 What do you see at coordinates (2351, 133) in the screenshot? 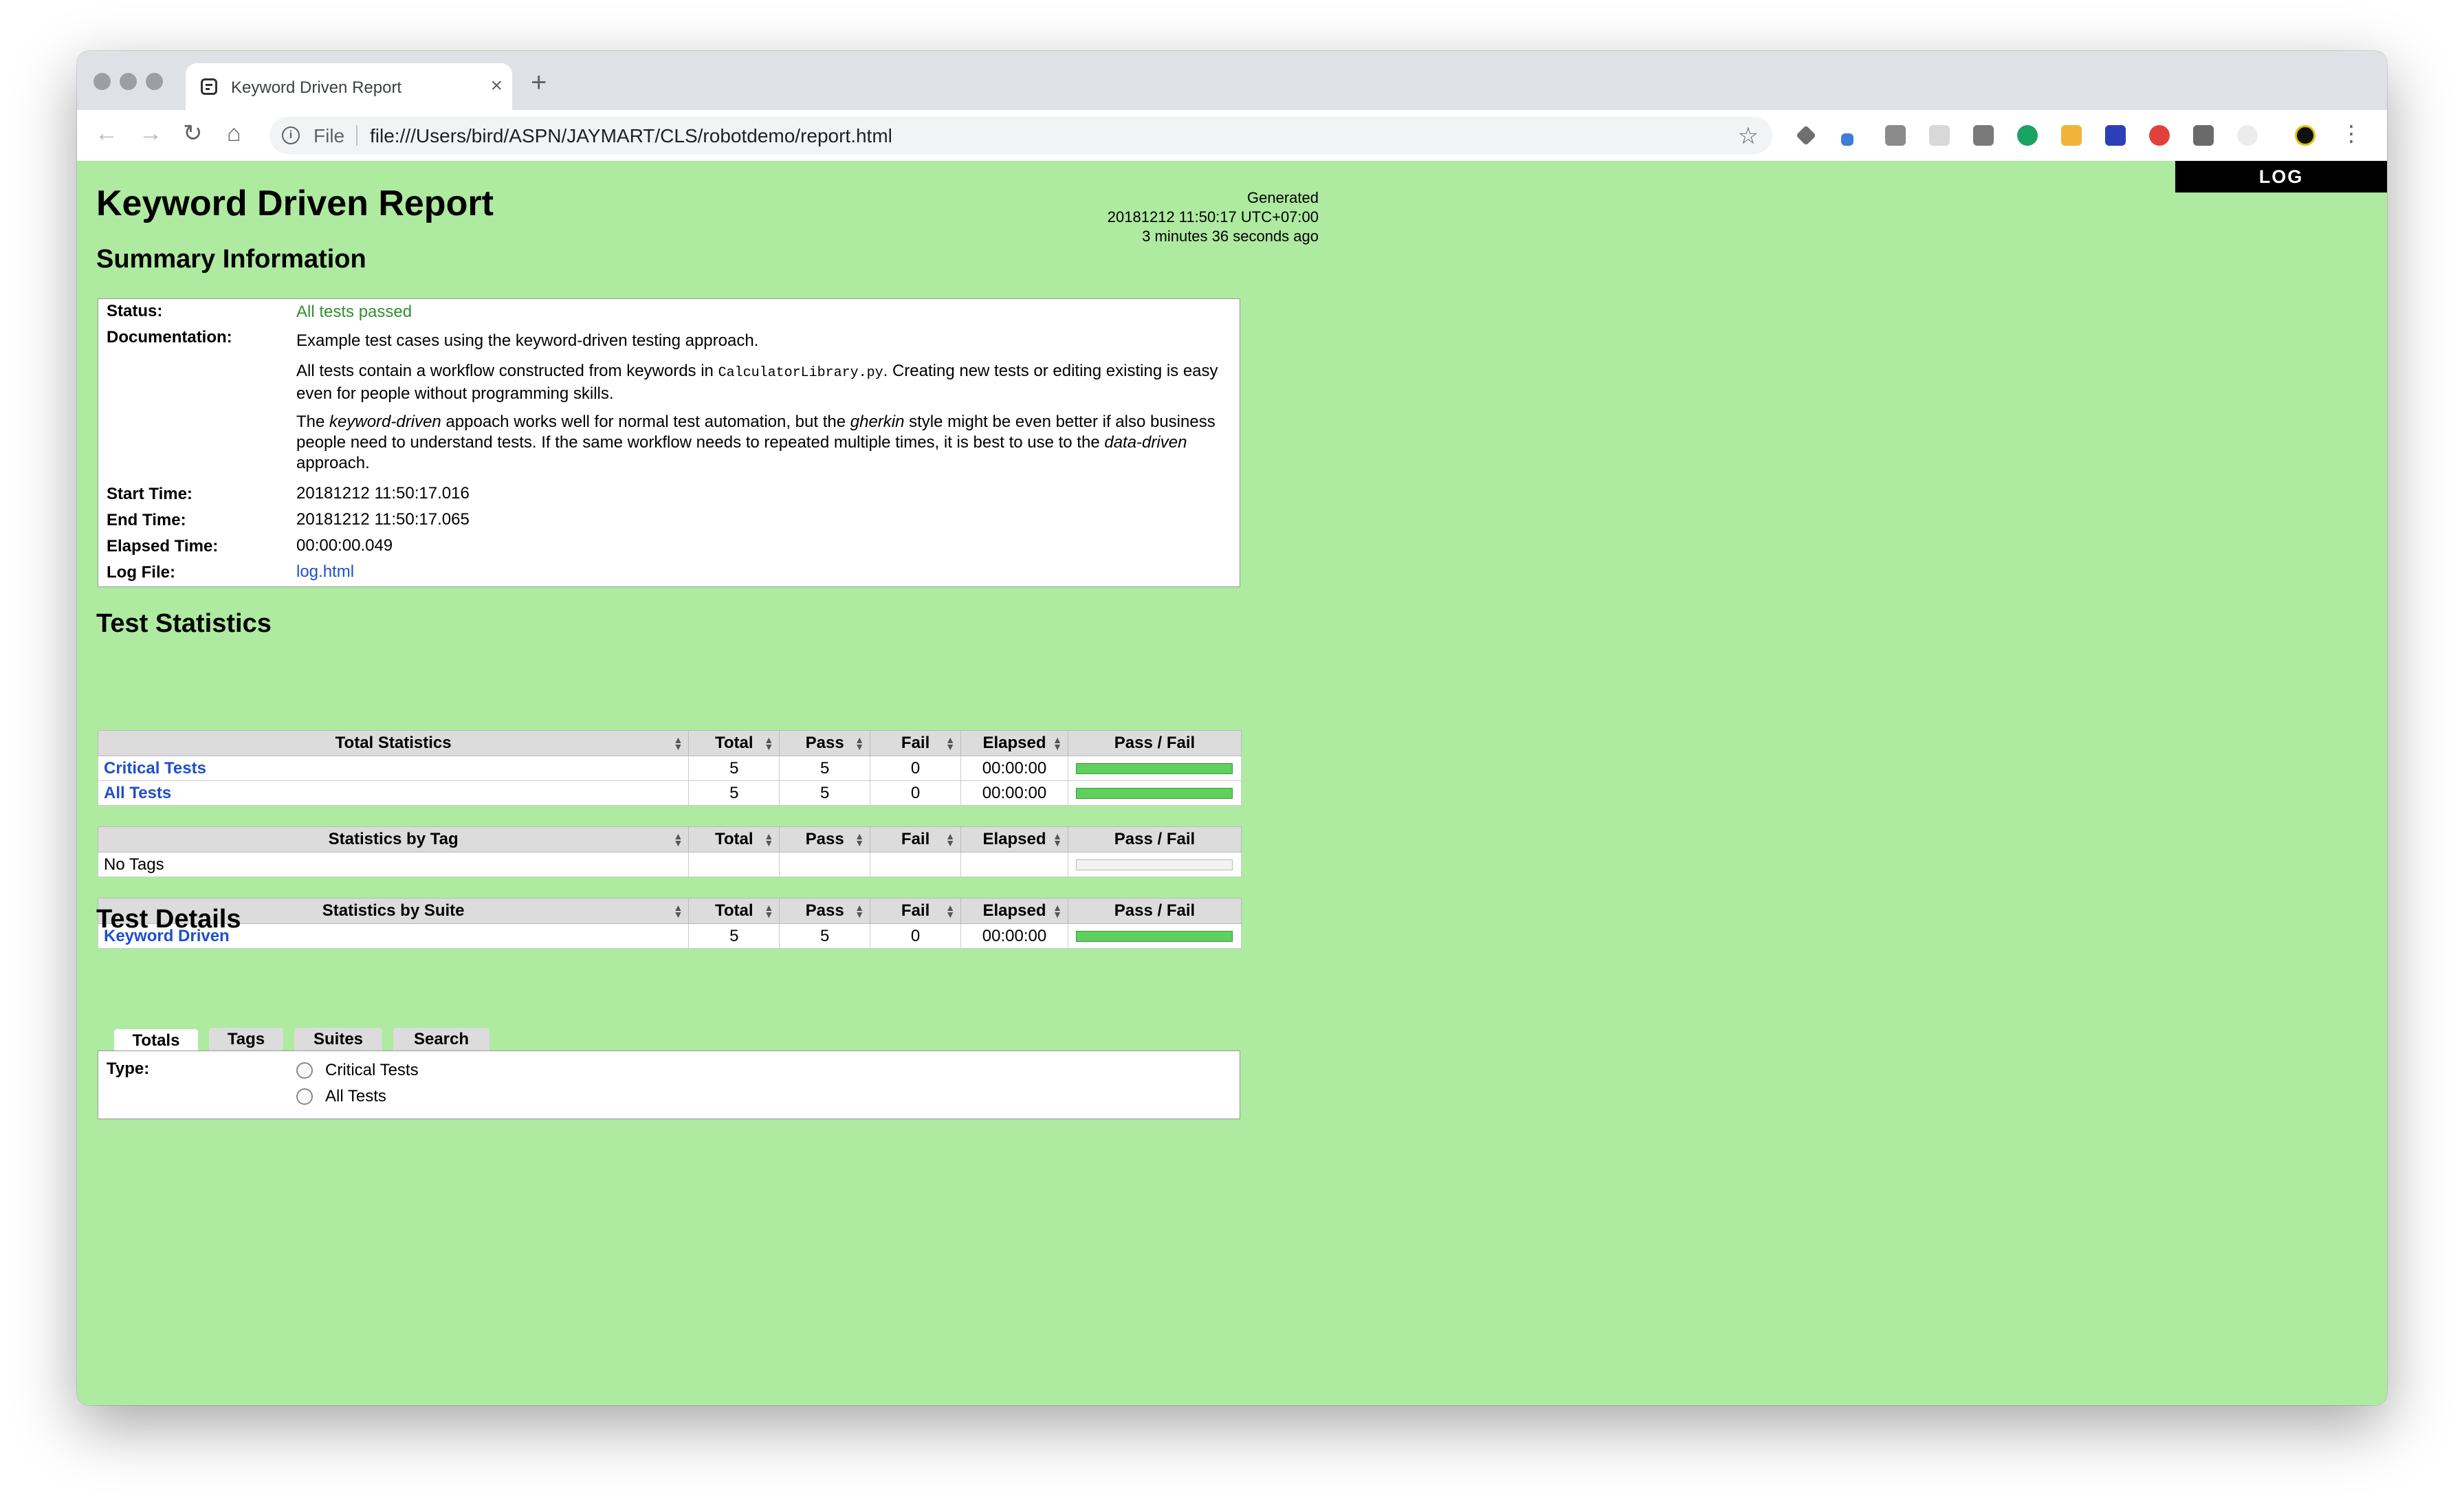
I see `browser-menu-icon: ⋮` at bounding box center [2351, 133].